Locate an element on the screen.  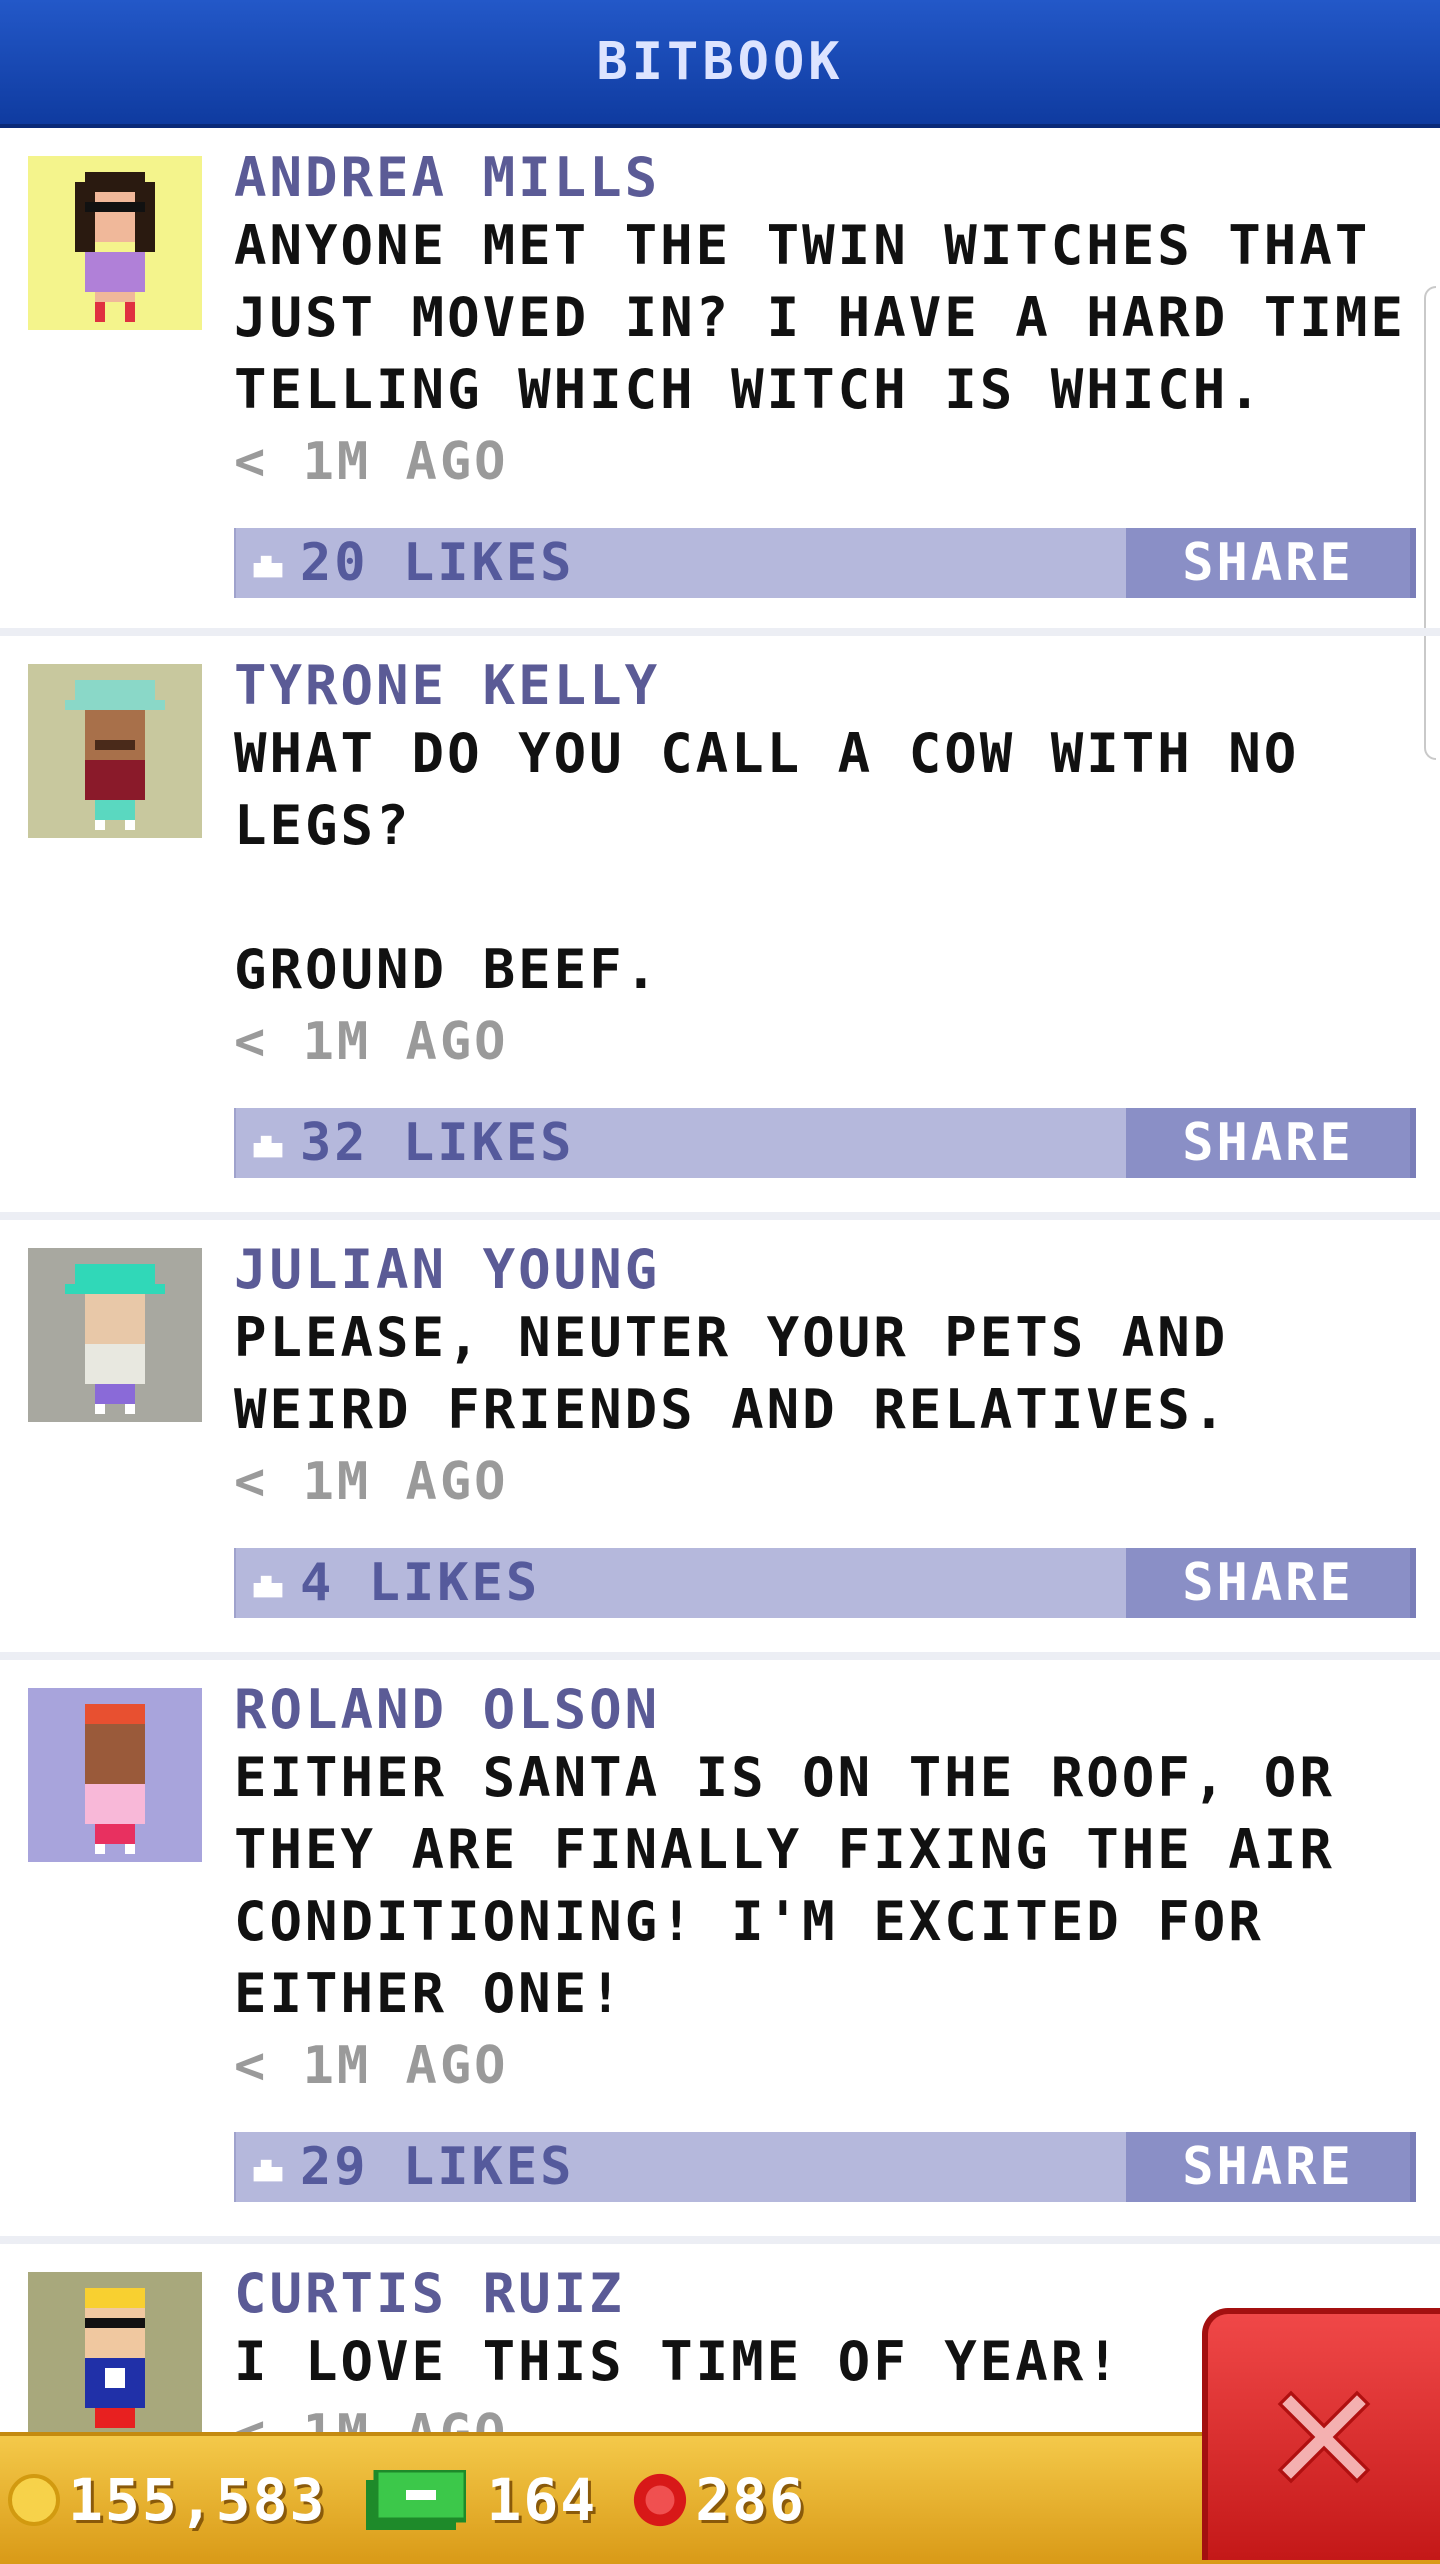
likes-count: 20 LIKES is located at coordinates (437, 563).